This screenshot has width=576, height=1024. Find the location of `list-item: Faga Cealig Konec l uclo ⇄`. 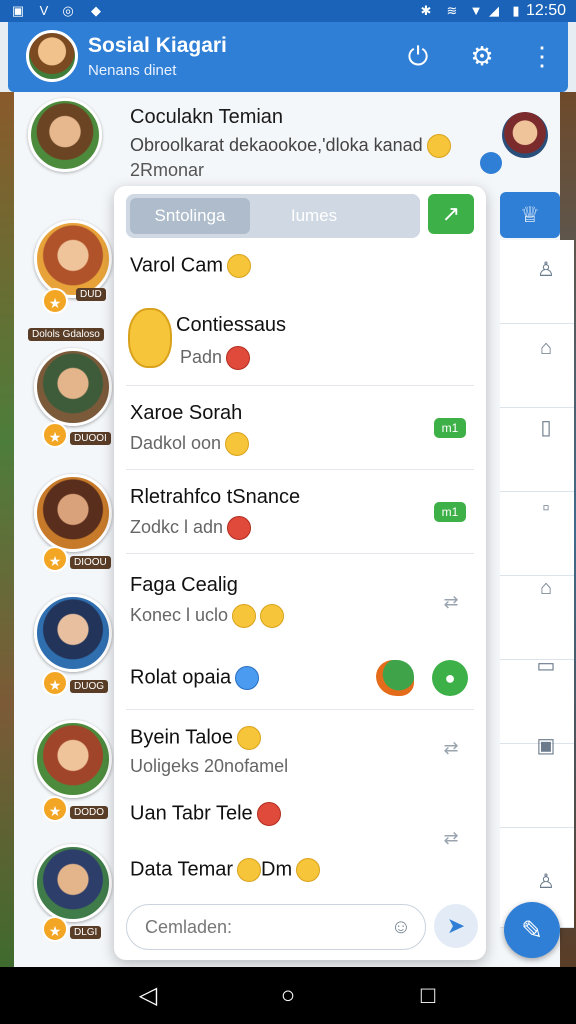

list-item: Faga Cealig Konec l uclo ⇄ is located at coordinates (300, 599).